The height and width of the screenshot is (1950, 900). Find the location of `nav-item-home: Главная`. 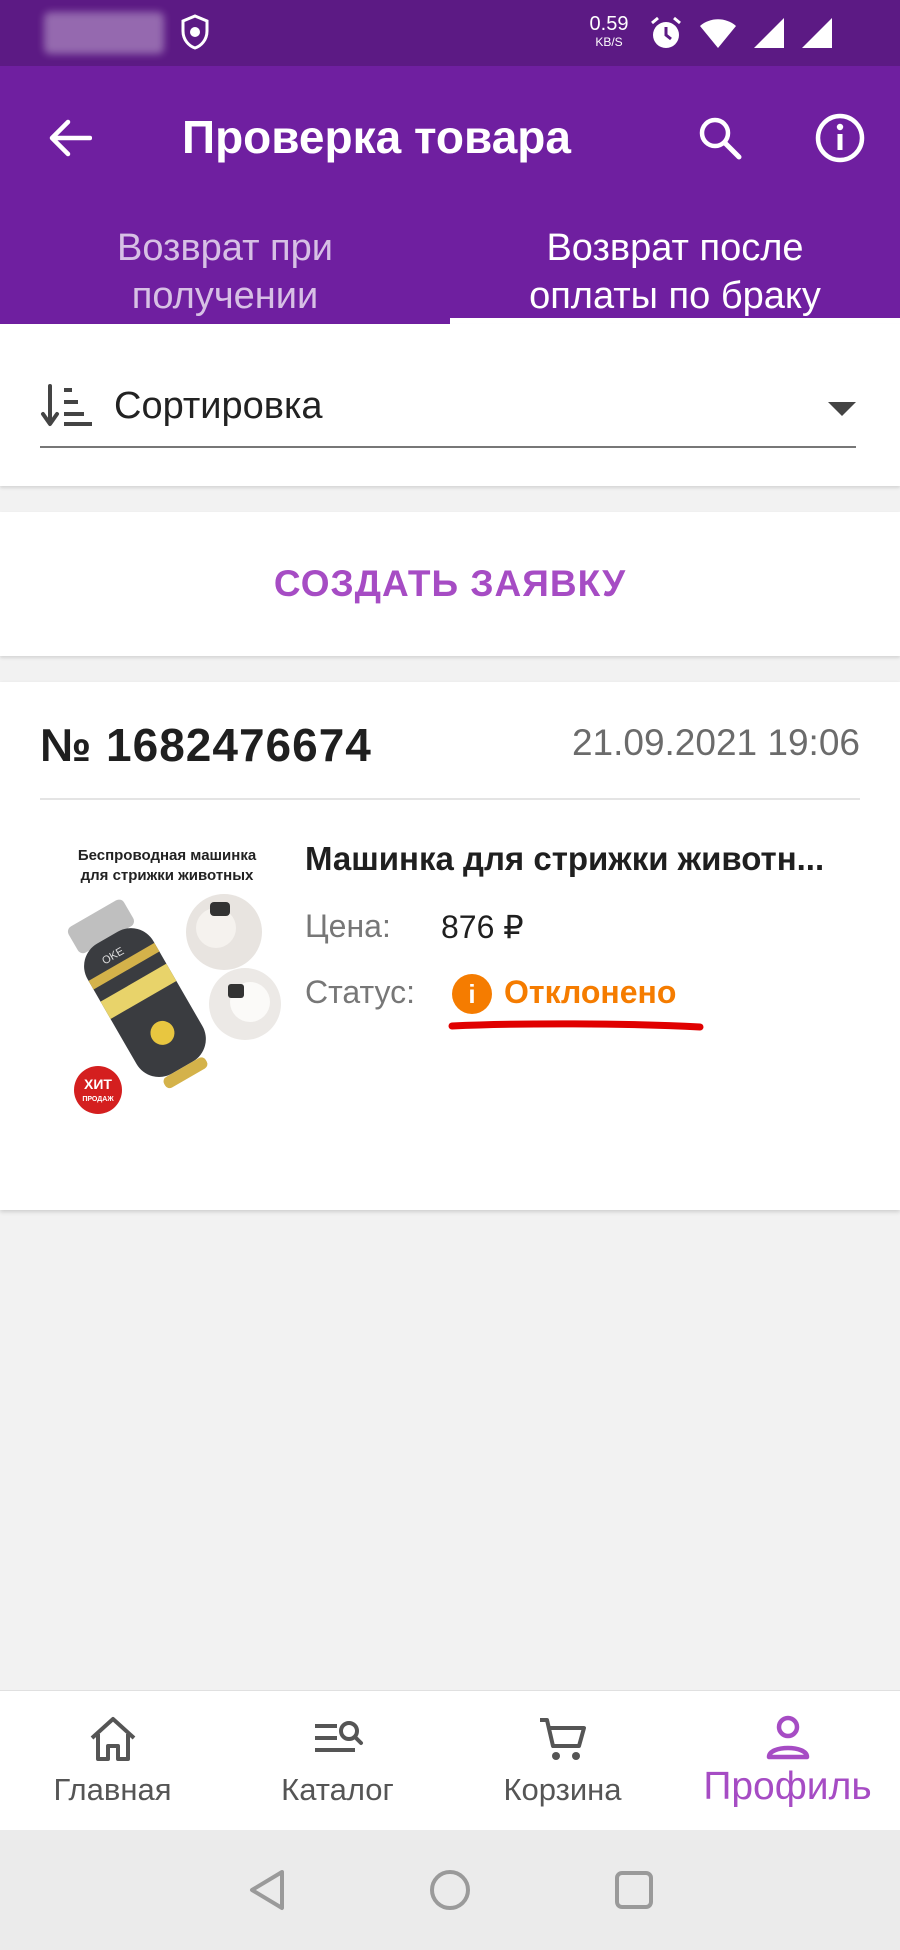

nav-item-home: Главная is located at coordinates (112, 1761).